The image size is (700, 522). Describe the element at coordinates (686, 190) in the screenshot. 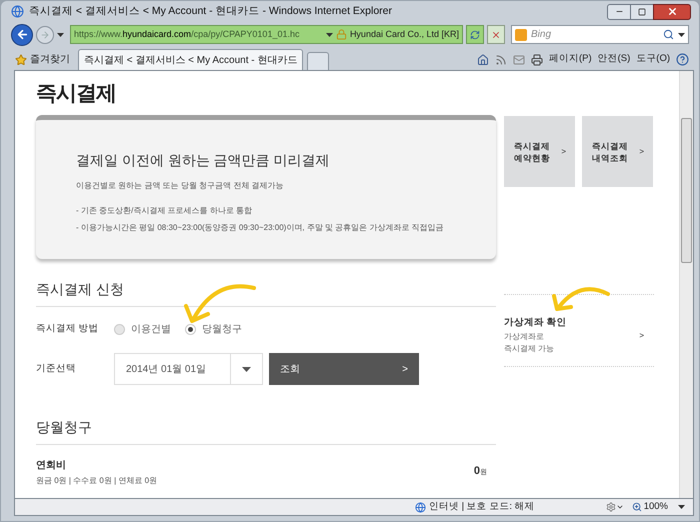

I see `scrollbar-thumb` at that location.